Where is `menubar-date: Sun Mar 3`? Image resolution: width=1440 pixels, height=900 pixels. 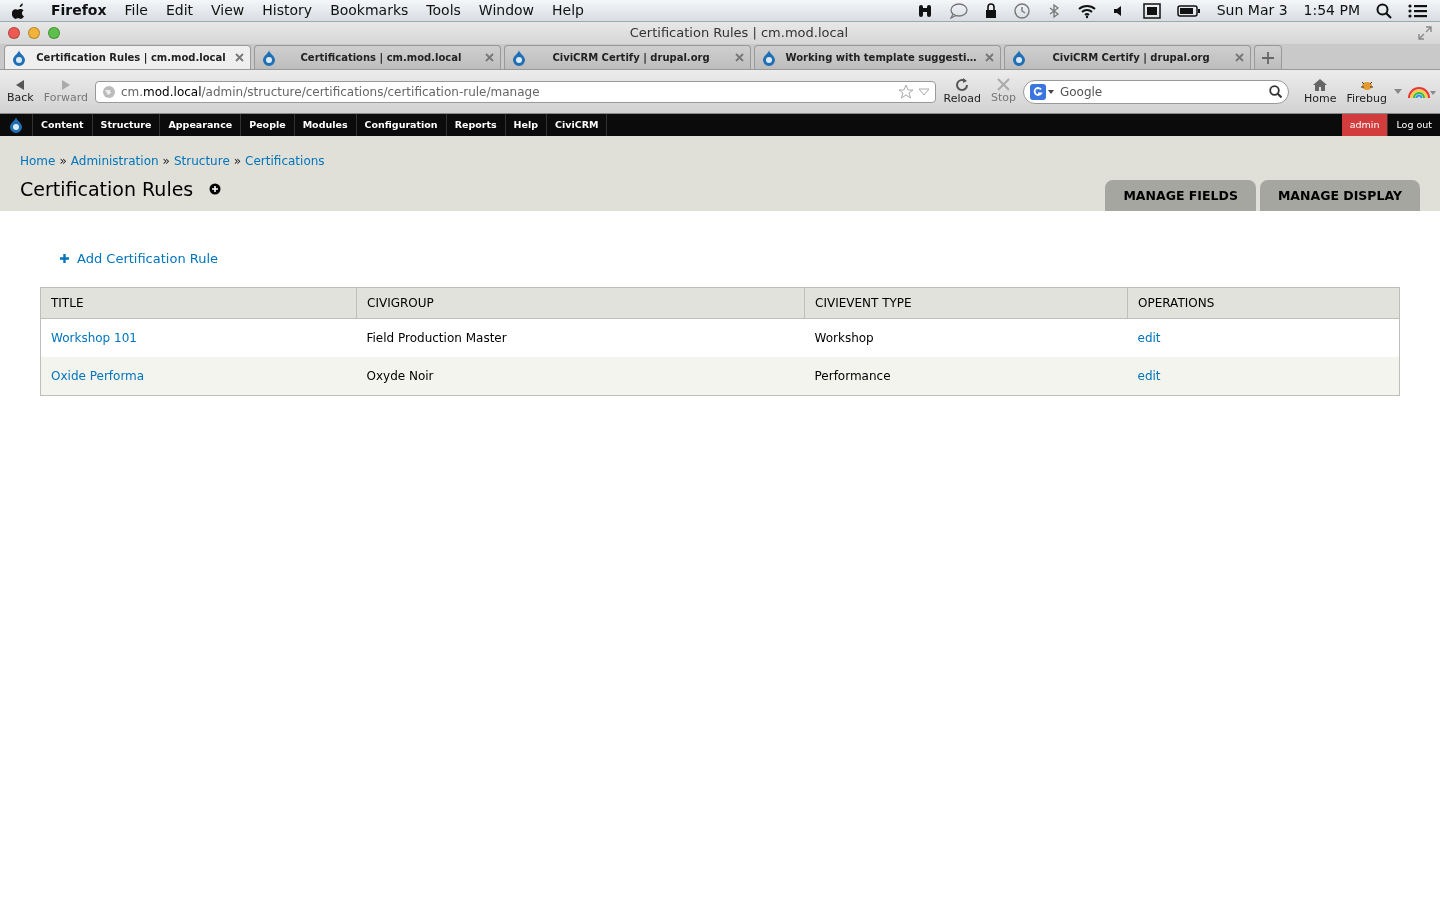
menubar-date: Sun Mar 3 is located at coordinates (1252, 10).